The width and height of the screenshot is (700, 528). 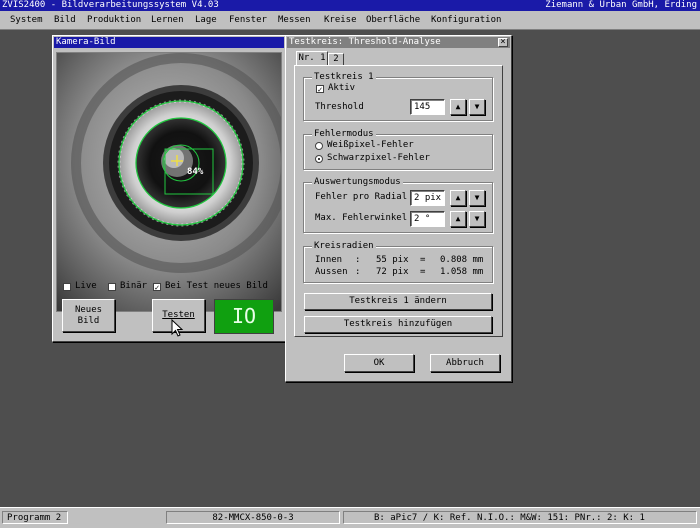 I want to click on aussen-name: Aussen, so click(x=331, y=272).